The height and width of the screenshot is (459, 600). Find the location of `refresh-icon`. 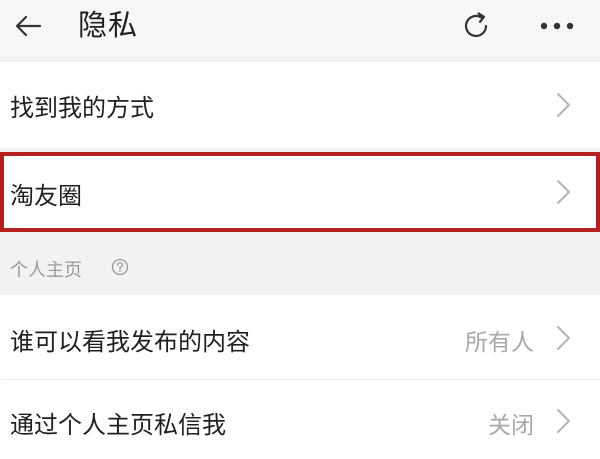

refresh-icon is located at coordinates (476, 25).